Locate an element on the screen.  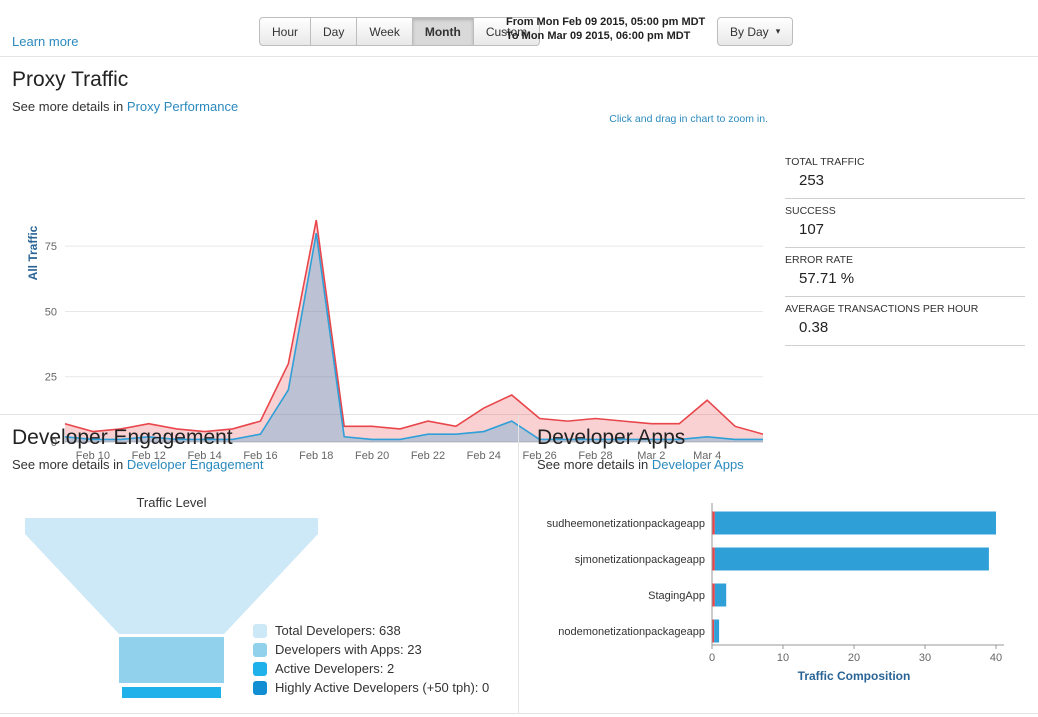
svg-text: nodemonetizationpackageapp is located at coordinates (631, 632).